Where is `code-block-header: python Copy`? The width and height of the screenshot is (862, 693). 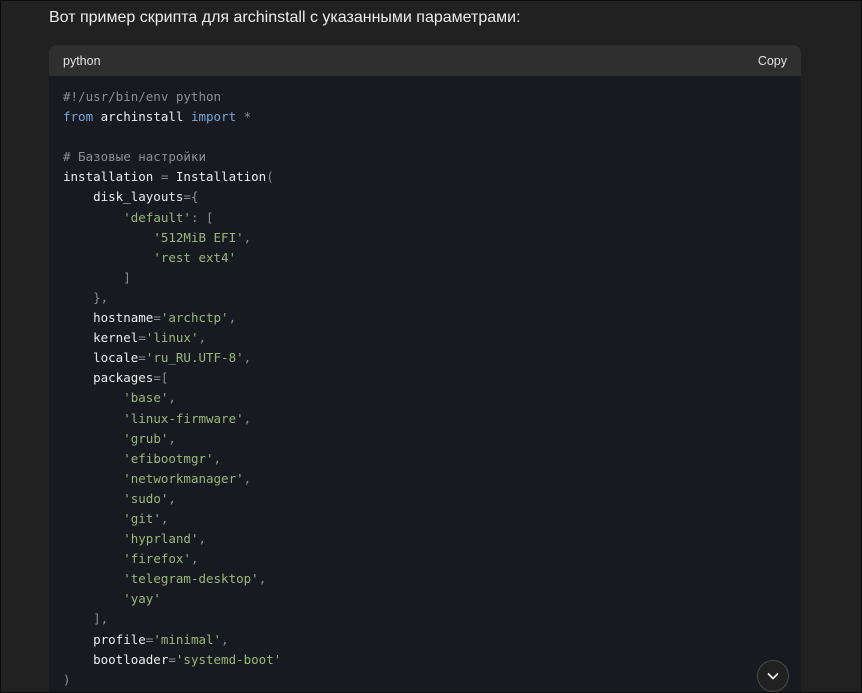 code-block-header: python Copy is located at coordinates (425, 60).